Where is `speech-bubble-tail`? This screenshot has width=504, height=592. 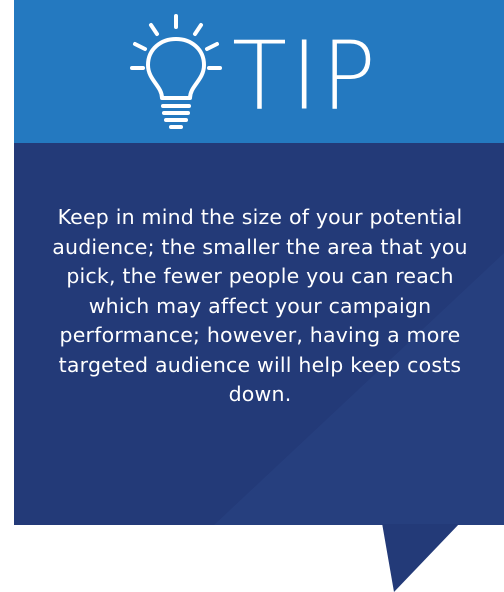
speech-bubble-tail is located at coordinates (421, 558).